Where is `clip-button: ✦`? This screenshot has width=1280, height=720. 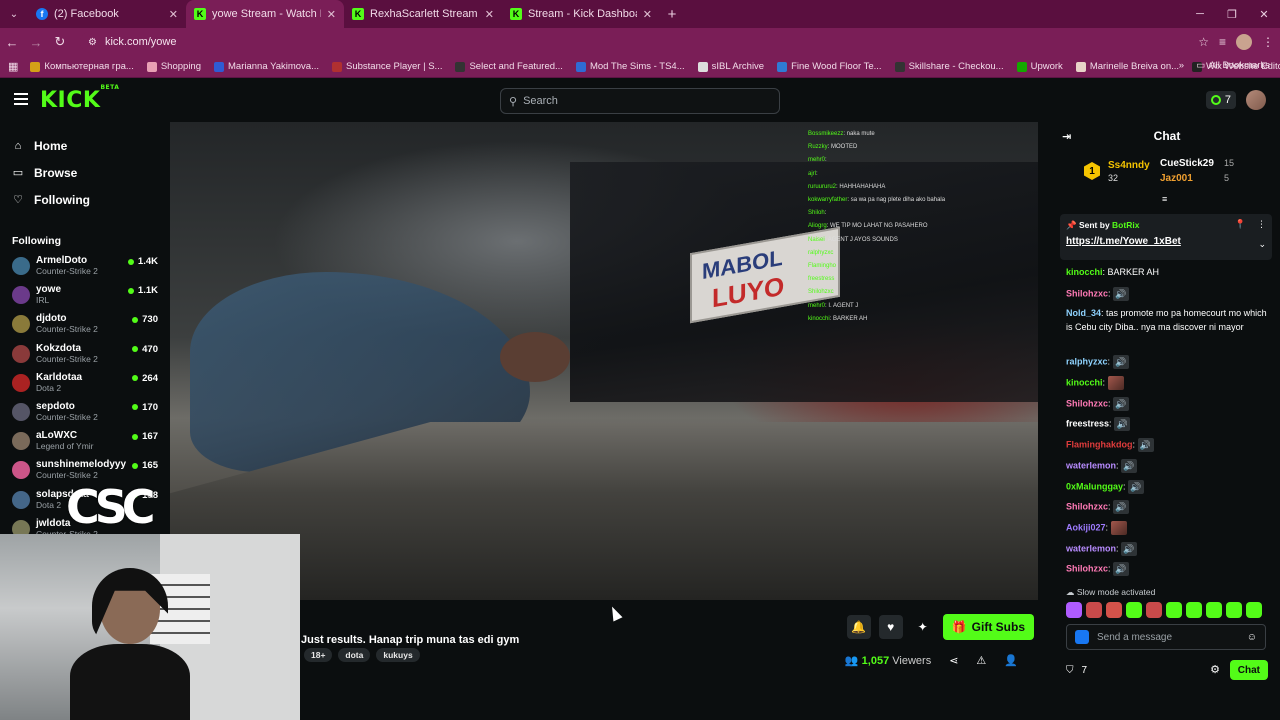
clip-button: ✦ is located at coordinates (923, 627).